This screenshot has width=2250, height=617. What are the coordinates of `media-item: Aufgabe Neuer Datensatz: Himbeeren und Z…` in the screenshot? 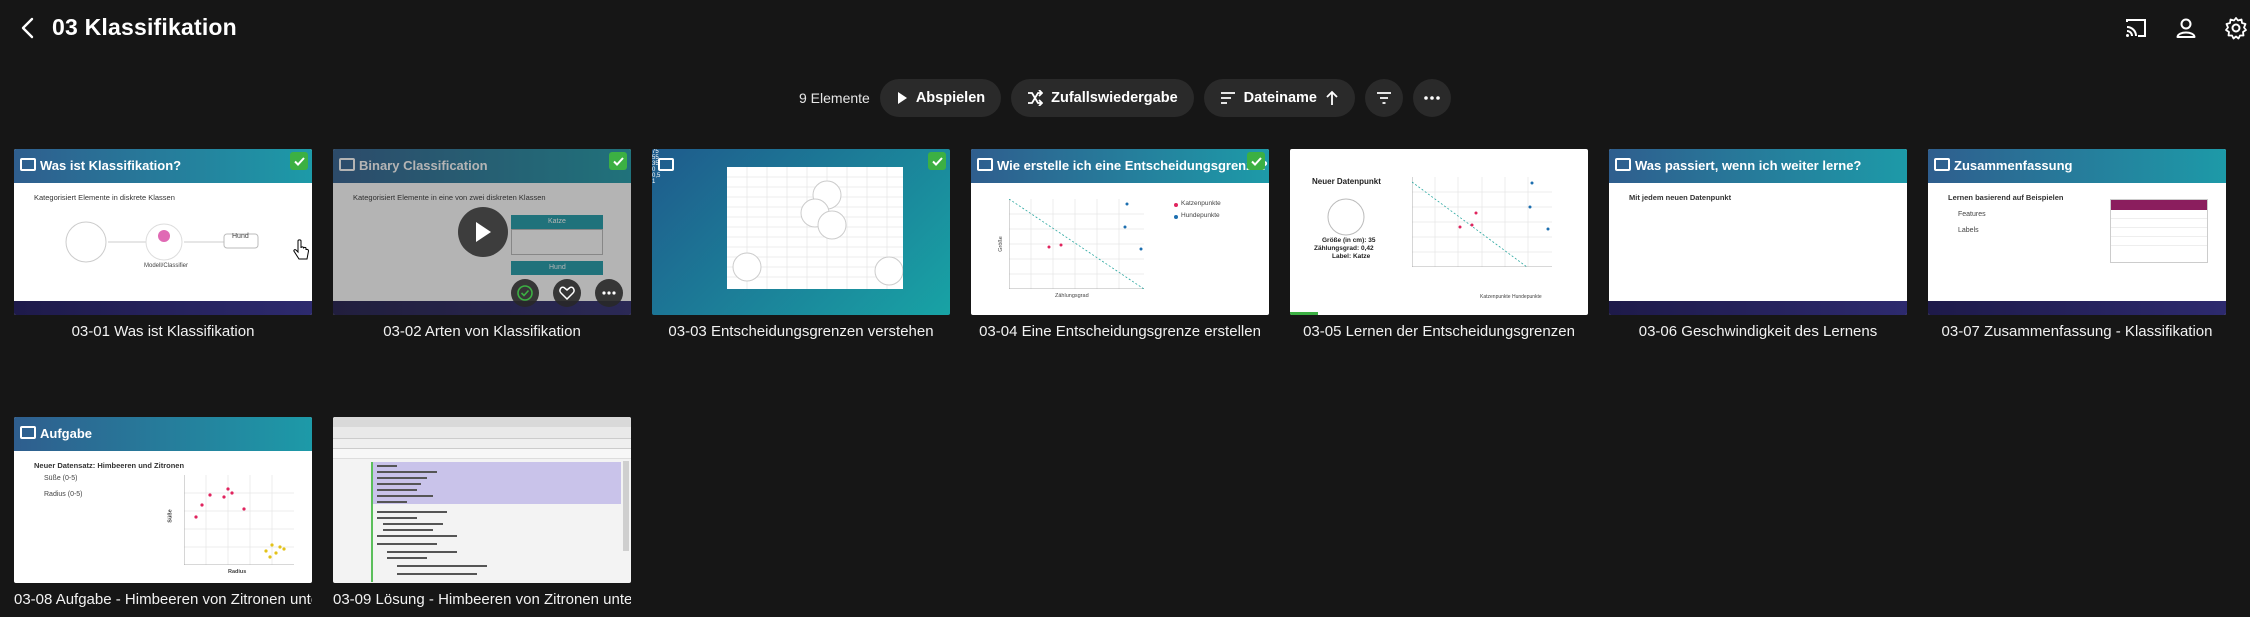 It's located at (163, 512).